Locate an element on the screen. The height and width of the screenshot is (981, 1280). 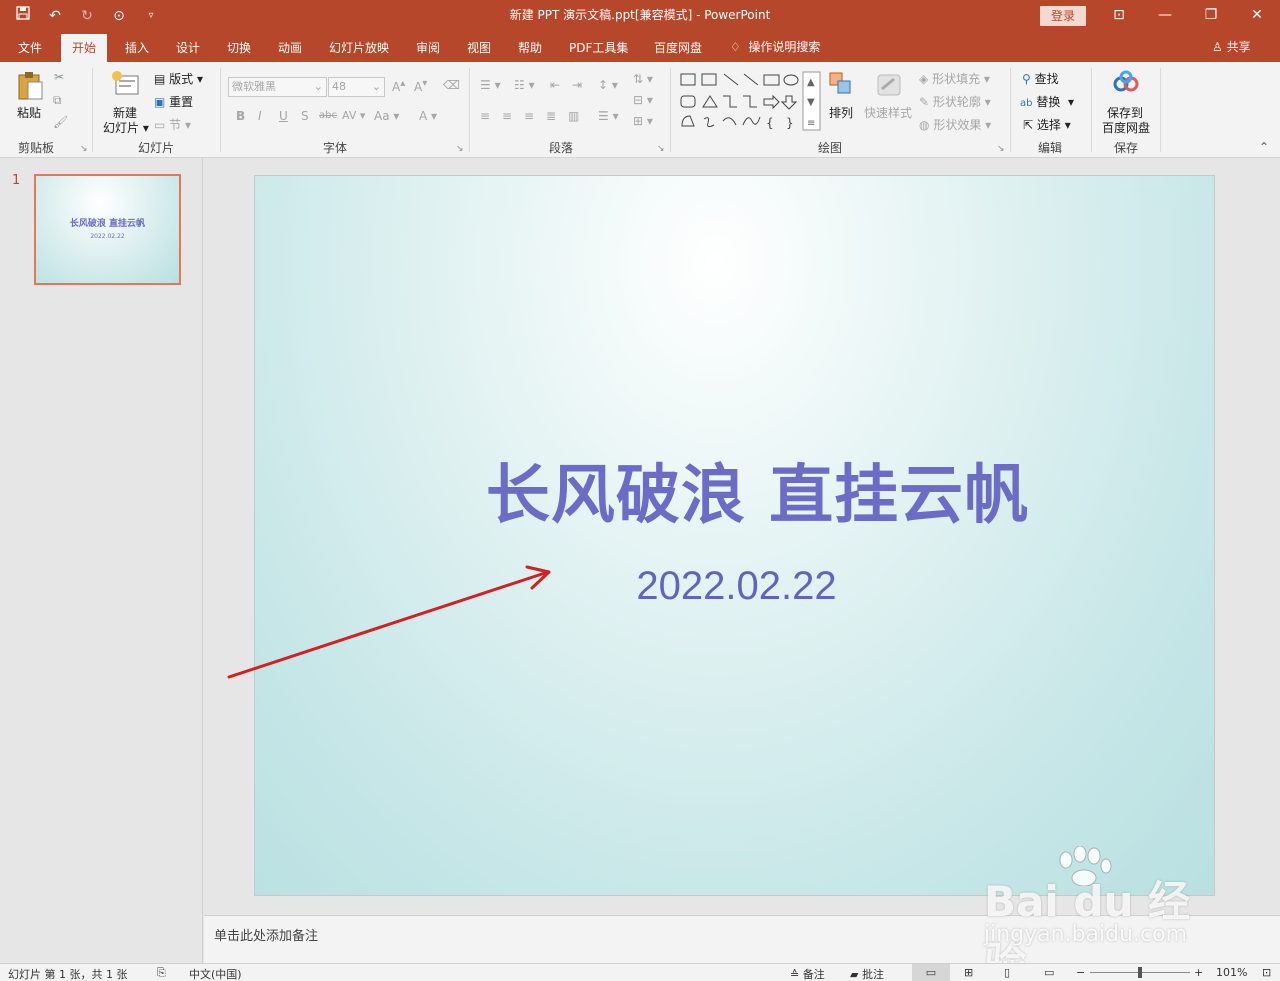
replace-button: ab 替换 ▾ is located at coordinates (1047, 101).